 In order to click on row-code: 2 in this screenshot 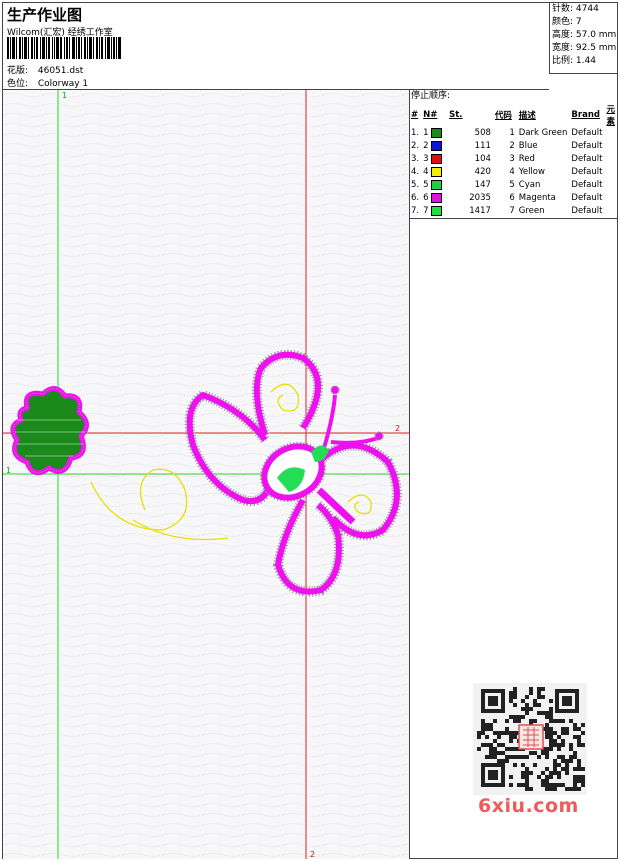, I will do `click(512, 146)`.